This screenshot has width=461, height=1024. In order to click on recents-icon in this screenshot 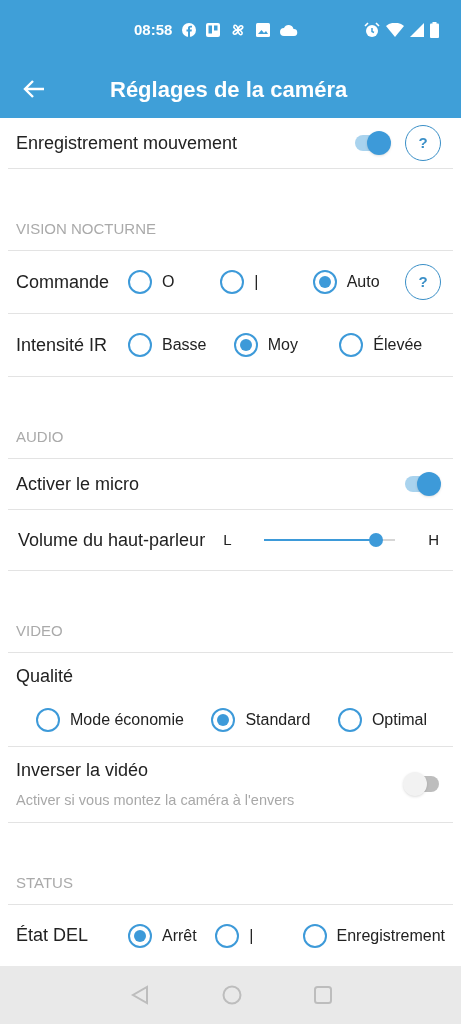, I will do `click(322, 995)`.